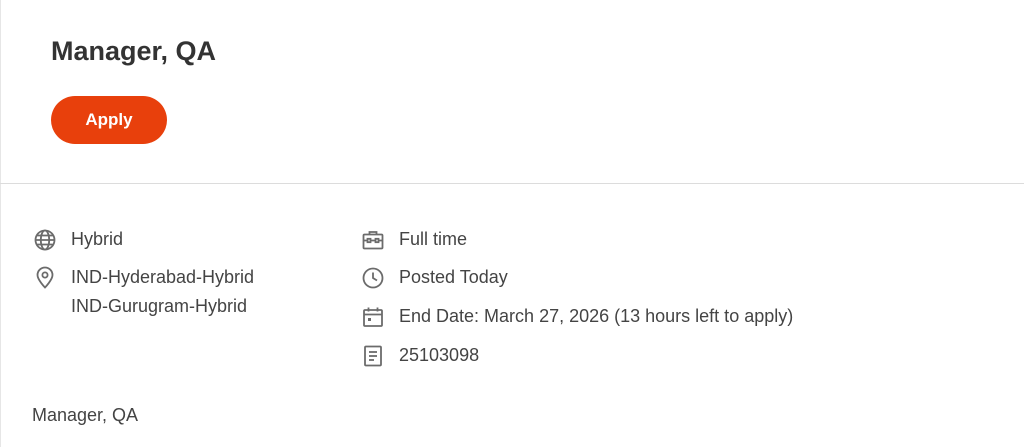  Describe the element at coordinates (159, 306) in the screenshot. I see `location-item: IND-Gurugram-Hybrid` at that location.